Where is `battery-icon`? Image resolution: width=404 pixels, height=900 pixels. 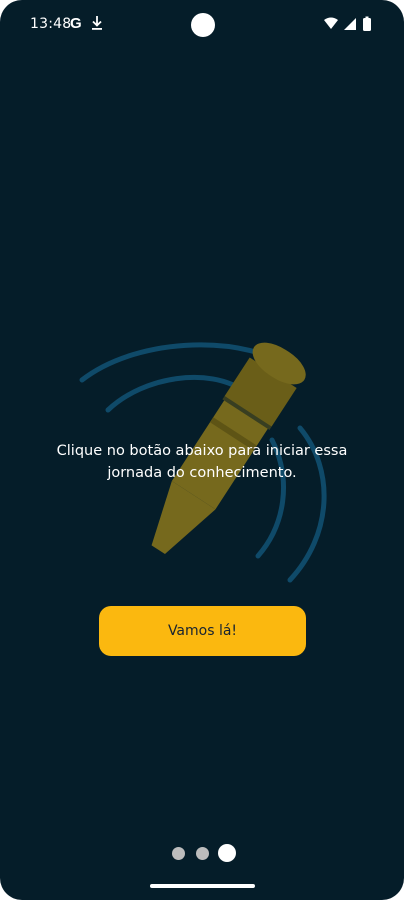 battery-icon is located at coordinates (367, 24).